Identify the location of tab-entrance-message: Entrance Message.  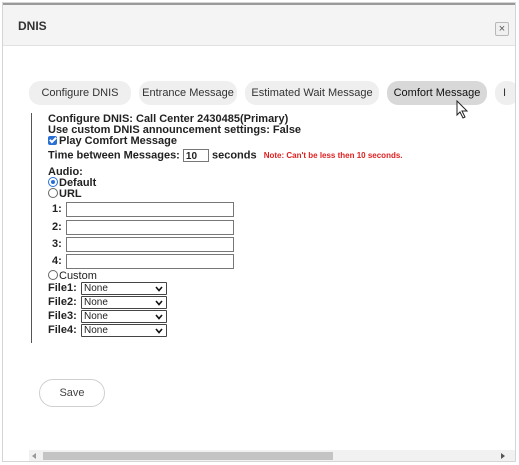
(188, 93).